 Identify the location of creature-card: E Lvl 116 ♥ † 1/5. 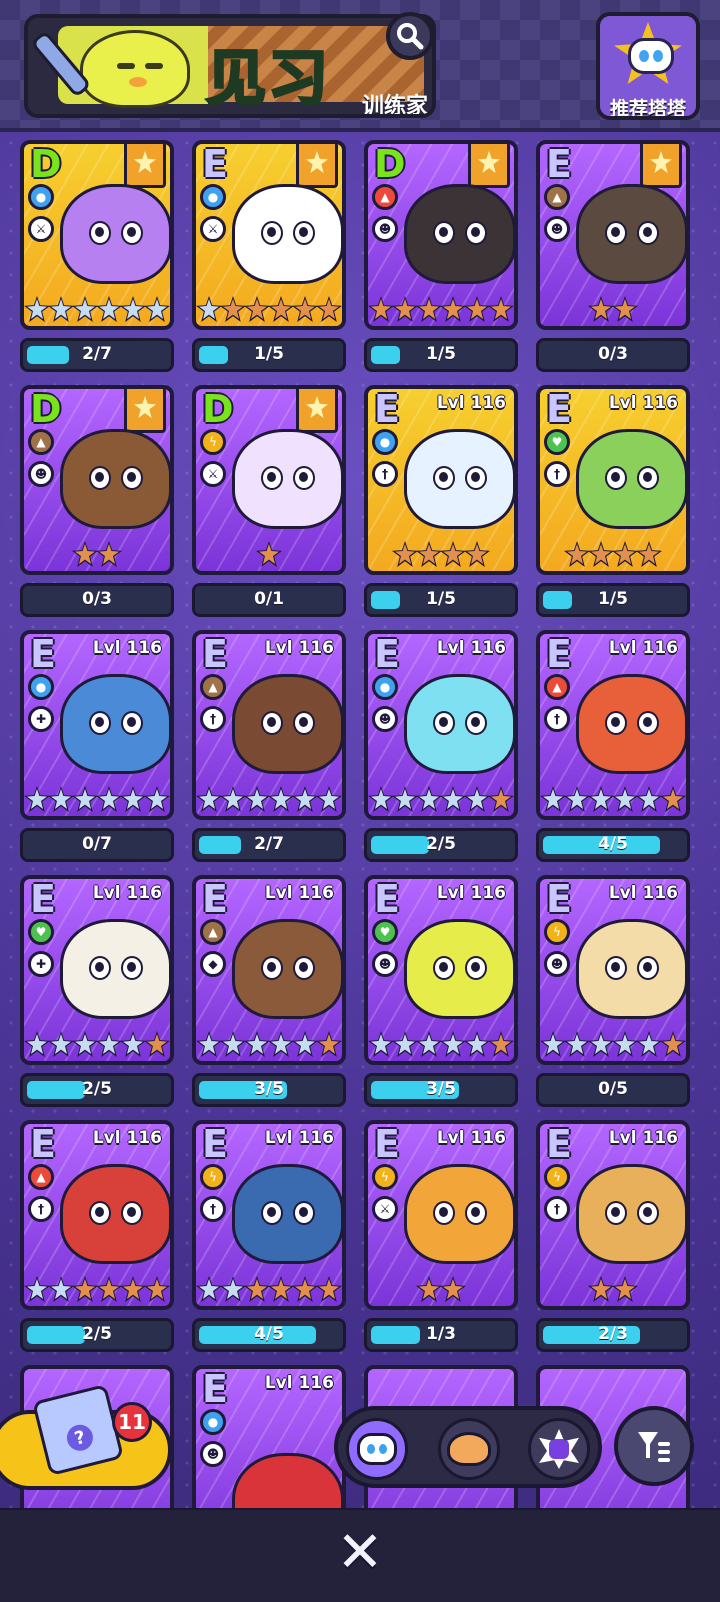
(613, 503).